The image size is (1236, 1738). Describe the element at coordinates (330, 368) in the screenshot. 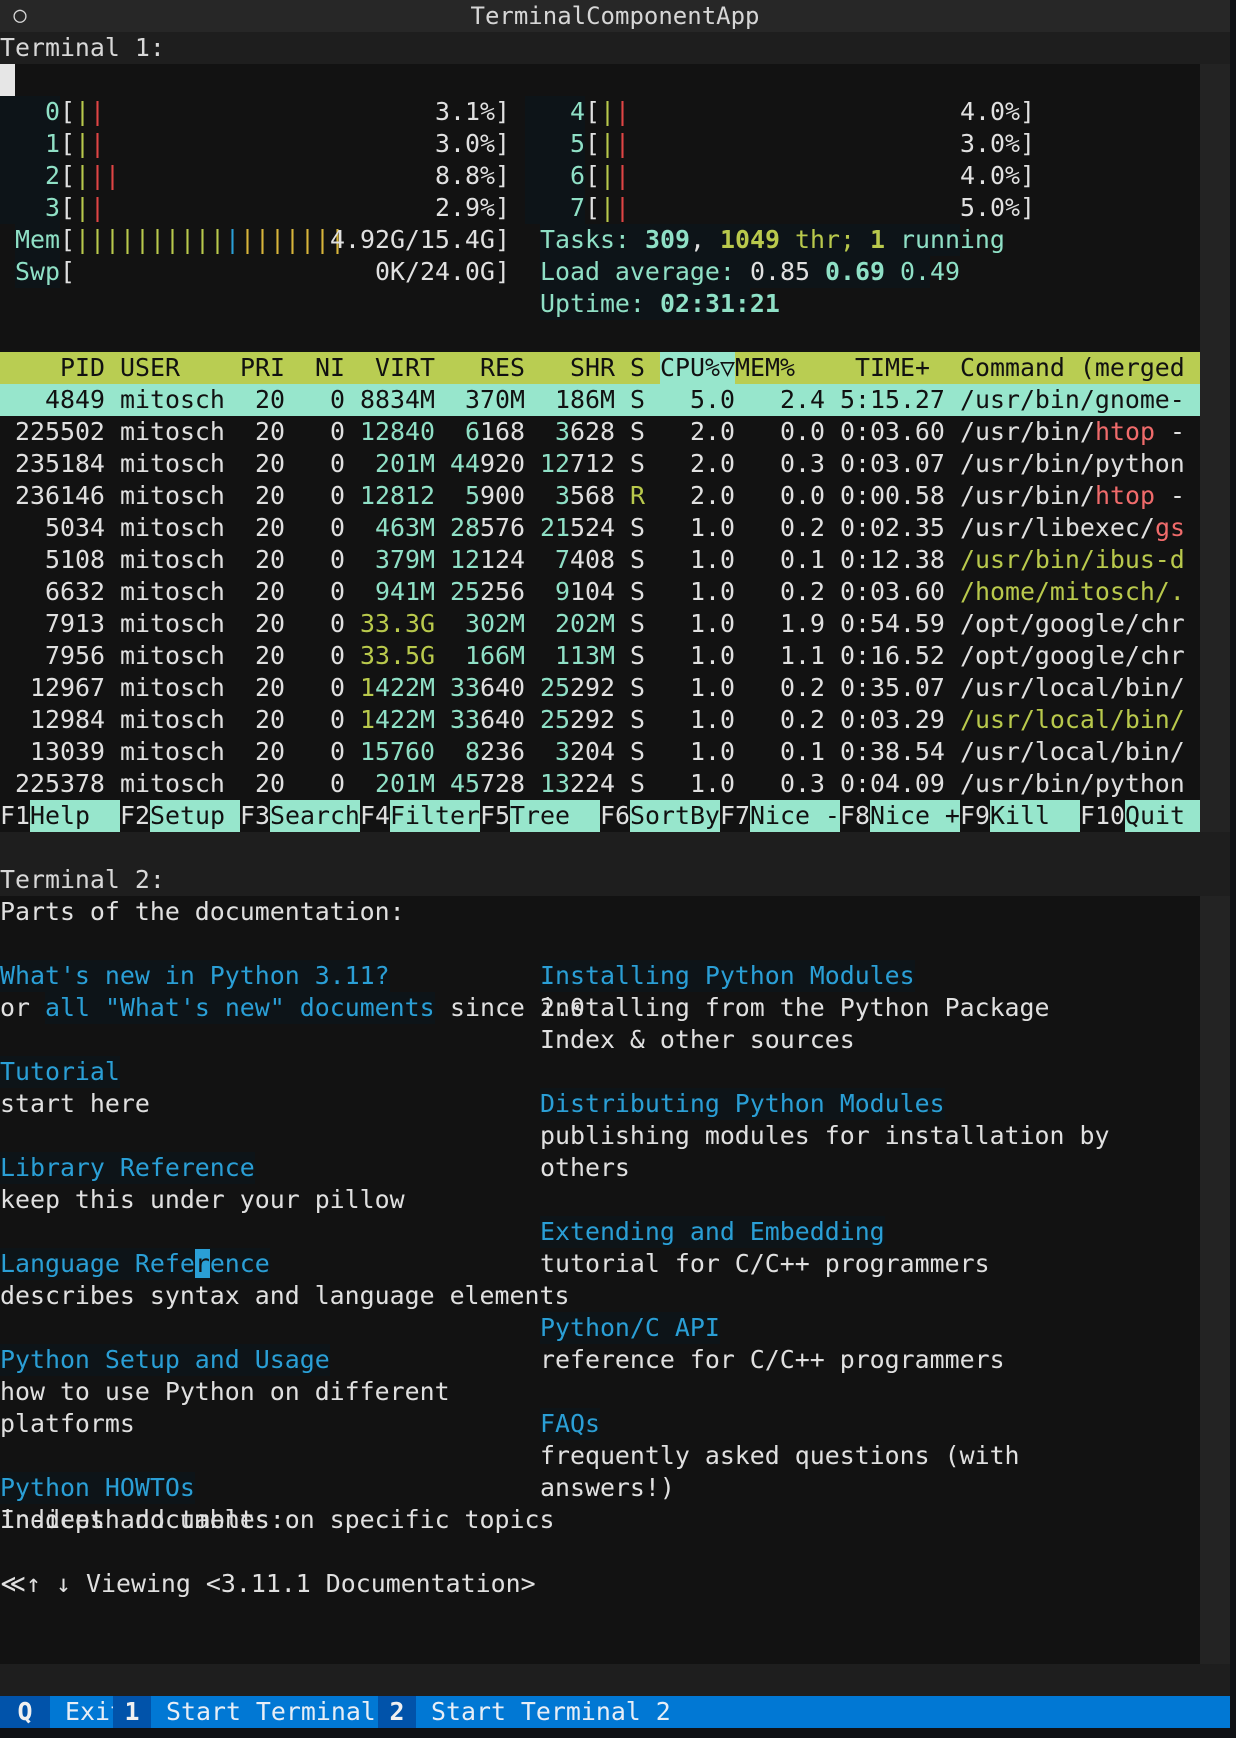

I see `column-header-ni: NI` at that location.